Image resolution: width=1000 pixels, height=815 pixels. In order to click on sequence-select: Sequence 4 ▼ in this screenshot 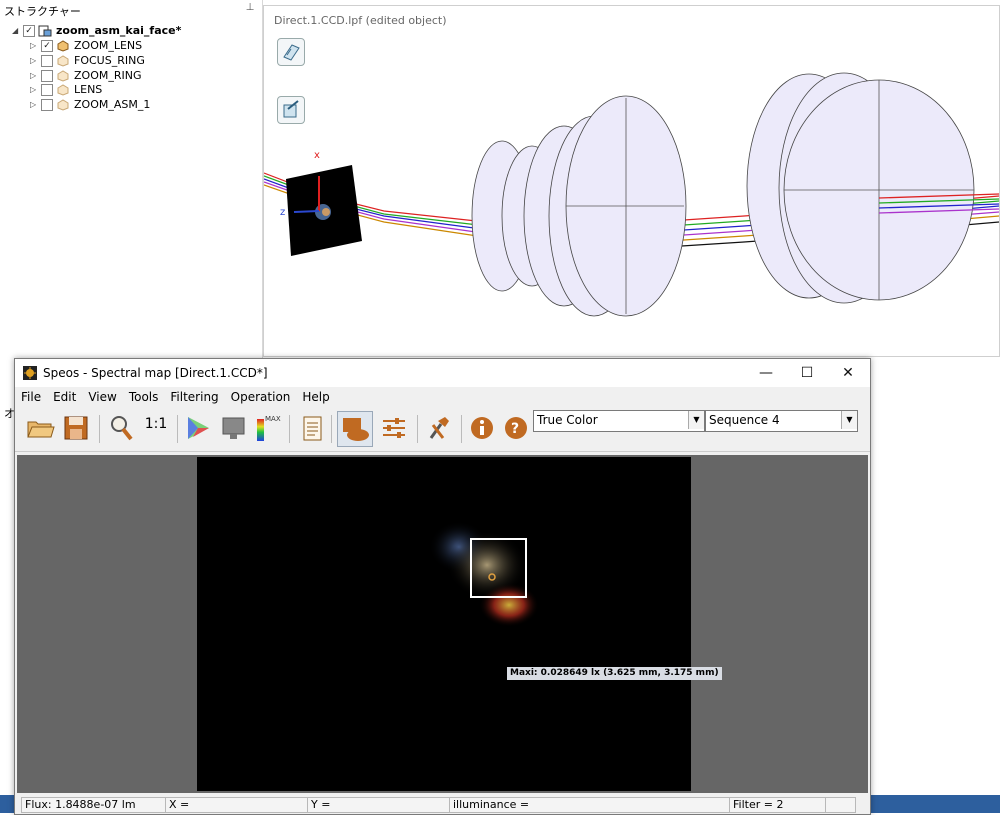, I will do `click(781, 421)`.